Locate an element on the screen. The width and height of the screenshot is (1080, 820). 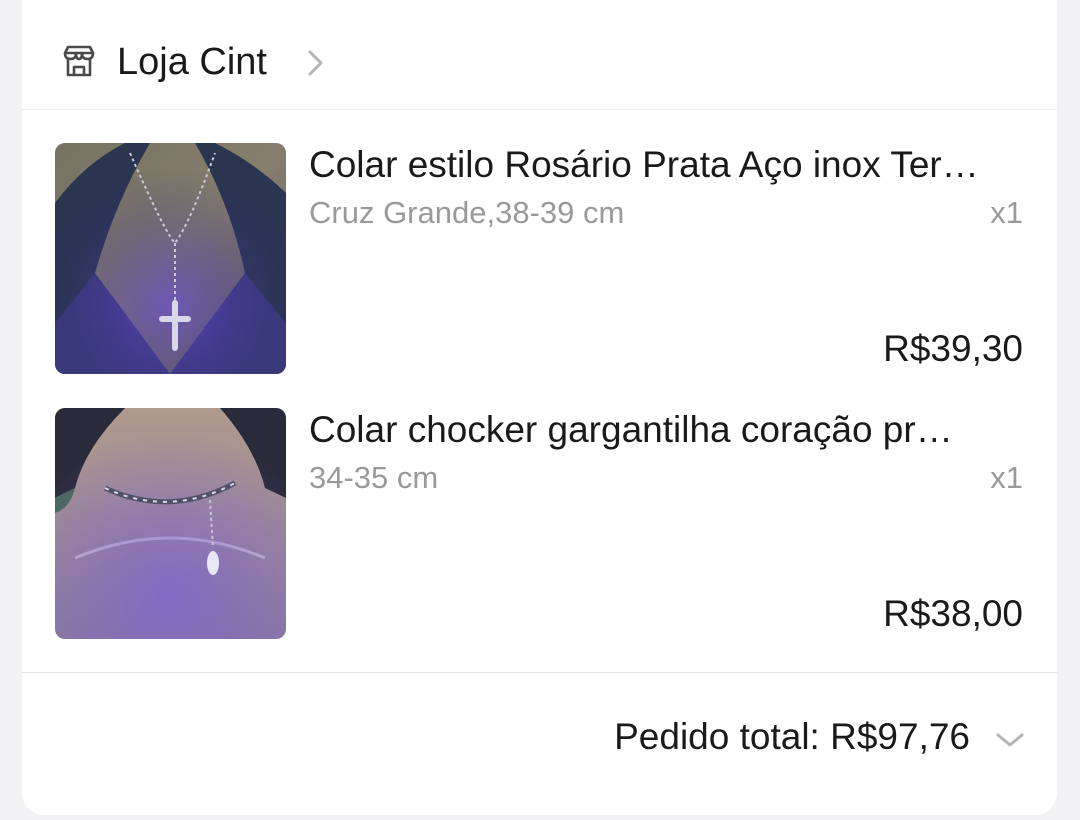
product-variant: 34-35 cm is located at coordinates (374, 477).